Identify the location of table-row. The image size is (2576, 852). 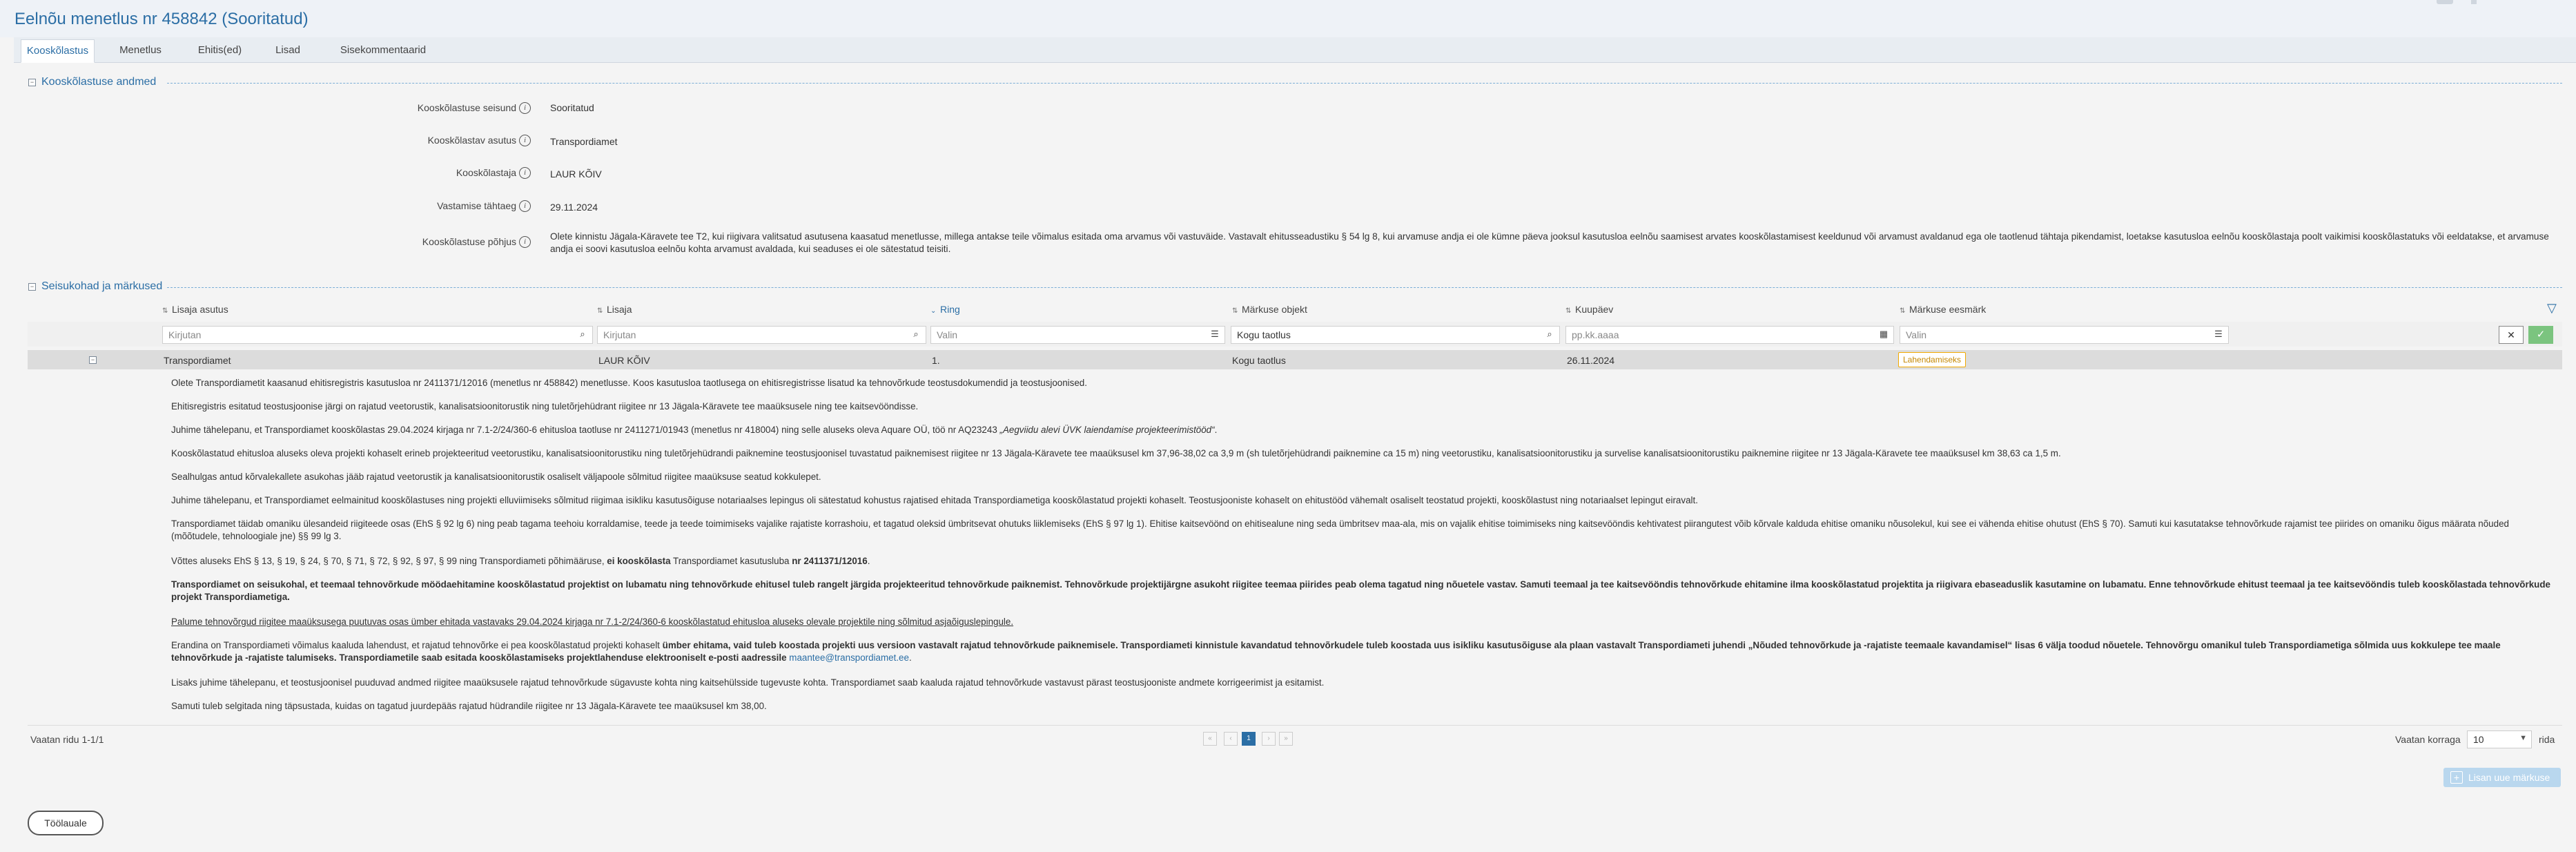
(1295, 360).